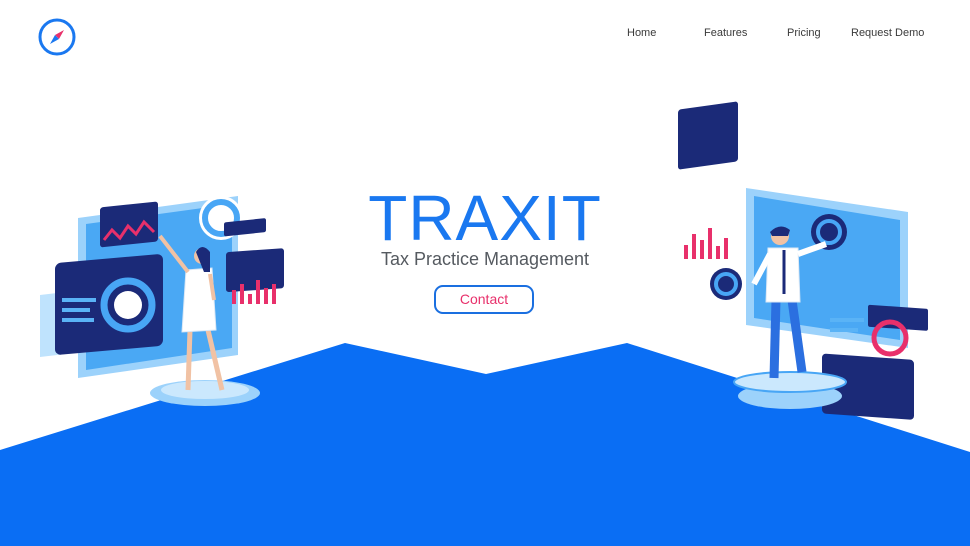 The width and height of the screenshot is (970, 546). What do you see at coordinates (485, 218) in the screenshot?
I see `hero-title: TRAXIT` at bounding box center [485, 218].